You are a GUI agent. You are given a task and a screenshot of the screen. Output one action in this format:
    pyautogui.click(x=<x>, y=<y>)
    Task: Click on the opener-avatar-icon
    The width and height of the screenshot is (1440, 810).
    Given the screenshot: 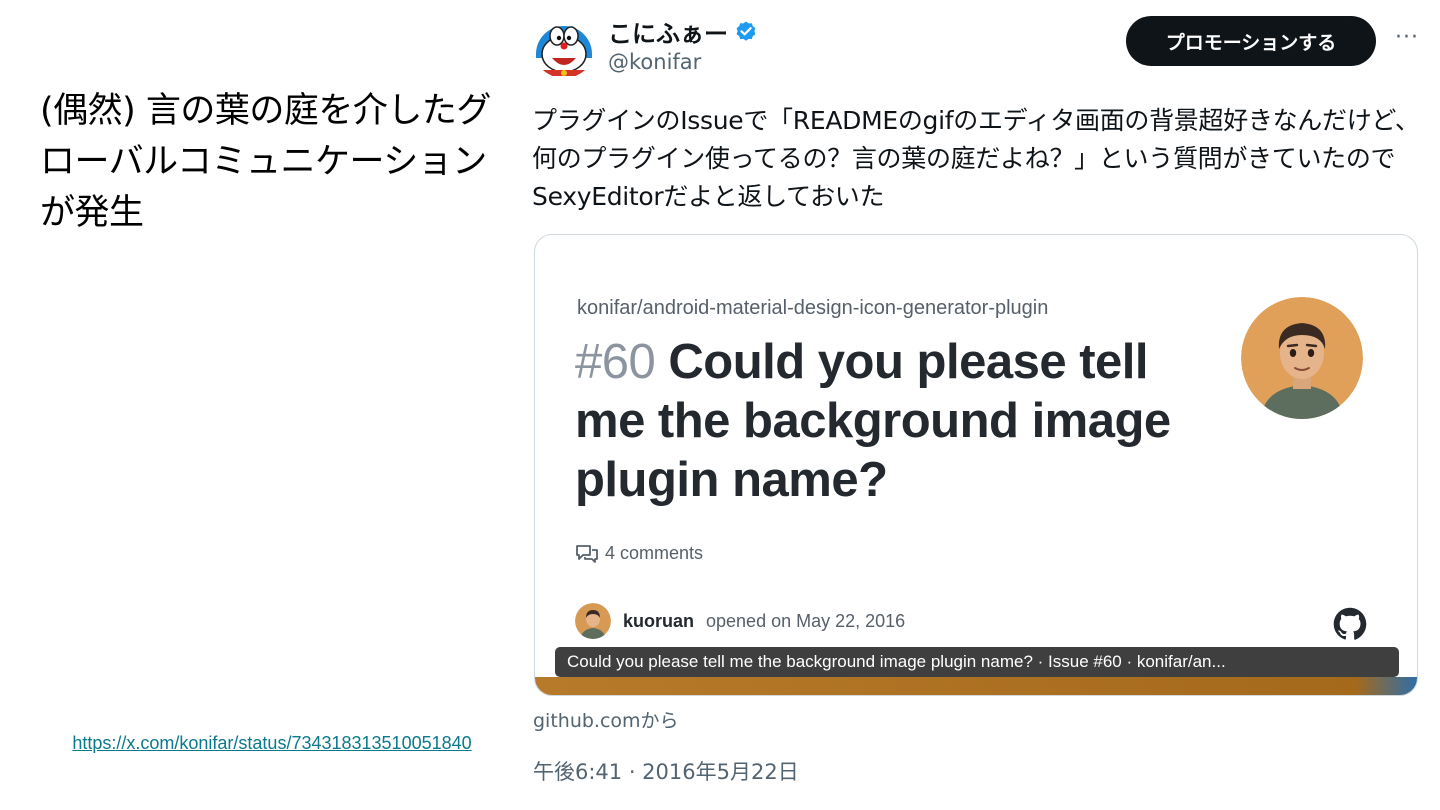 What is the action you would take?
    pyautogui.click(x=593, y=621)
    